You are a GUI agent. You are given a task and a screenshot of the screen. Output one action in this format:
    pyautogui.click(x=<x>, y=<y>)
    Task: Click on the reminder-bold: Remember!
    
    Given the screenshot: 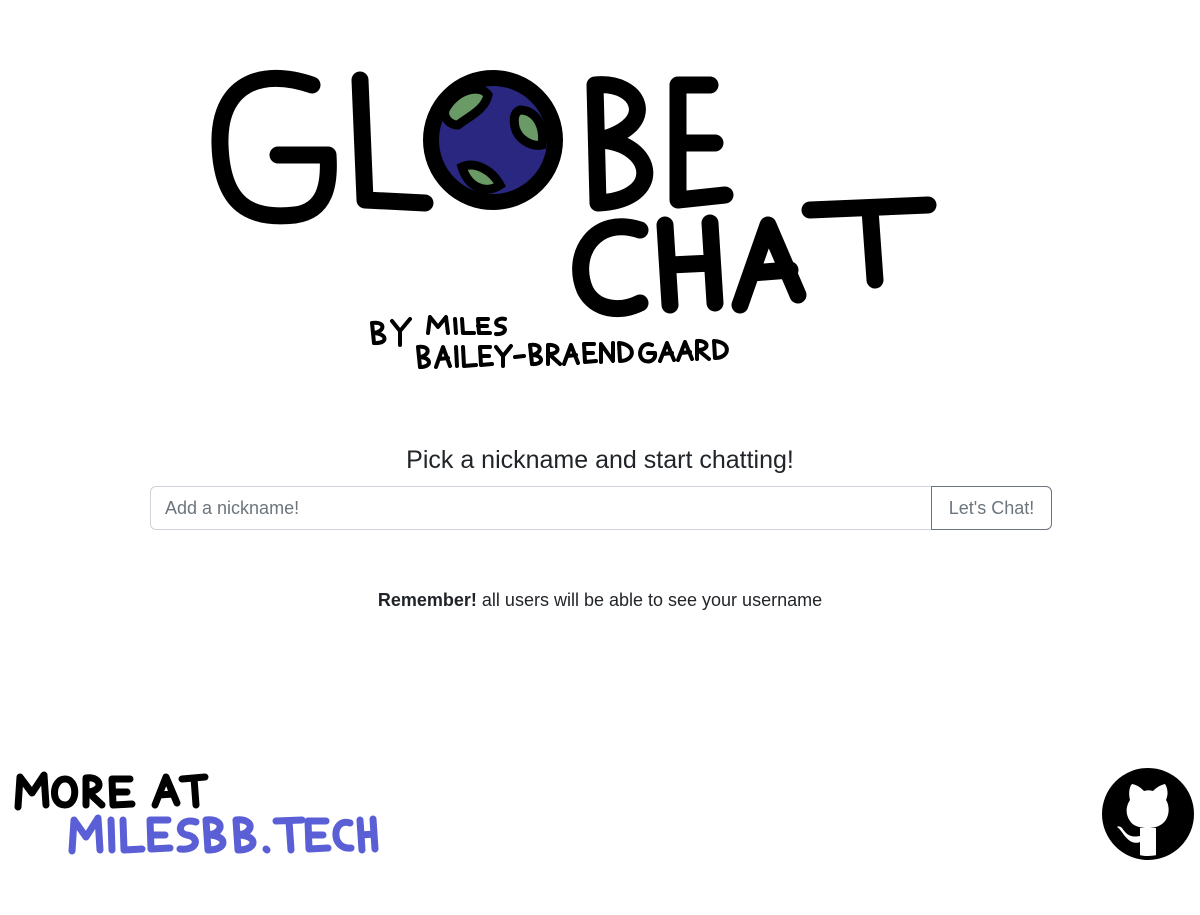 What is the action you would take?
    pyautogui.click(x=427, y=600)
    